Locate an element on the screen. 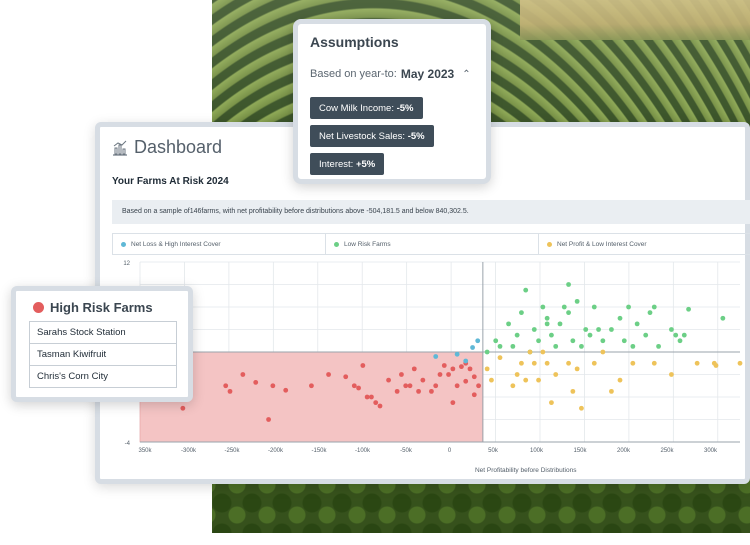  farm-name: Chris's Corn City is located at coordinates (103, 376).